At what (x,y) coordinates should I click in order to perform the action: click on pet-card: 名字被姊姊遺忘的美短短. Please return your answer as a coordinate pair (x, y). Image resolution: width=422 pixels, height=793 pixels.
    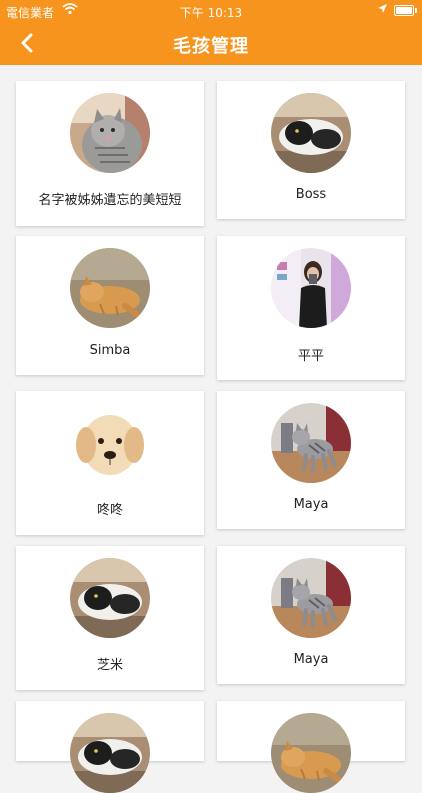
    Looking at the image, I should click on (110, 153).